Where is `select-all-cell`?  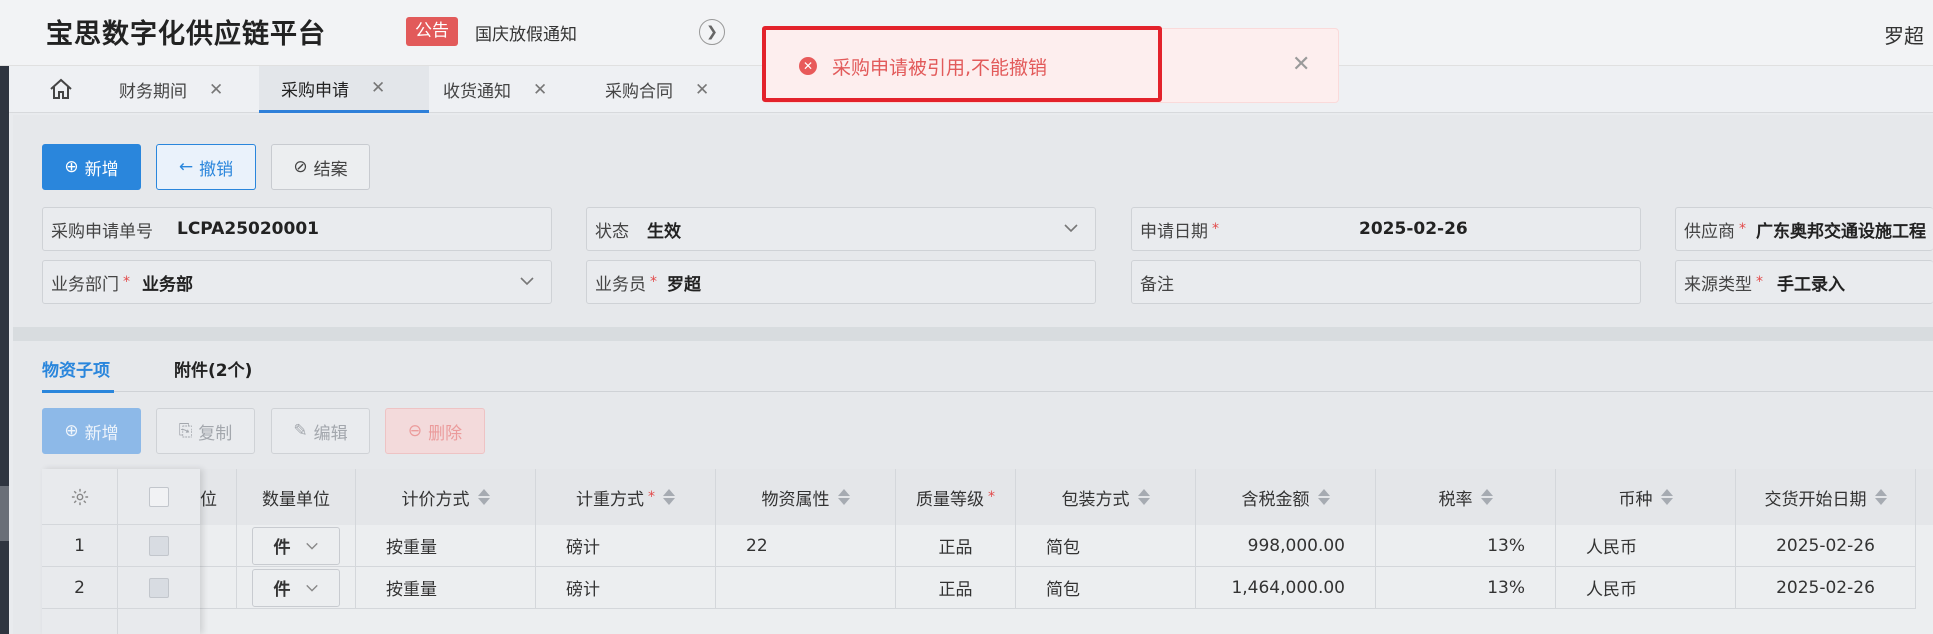
select-all-cell is located at coordinates (159, 497).